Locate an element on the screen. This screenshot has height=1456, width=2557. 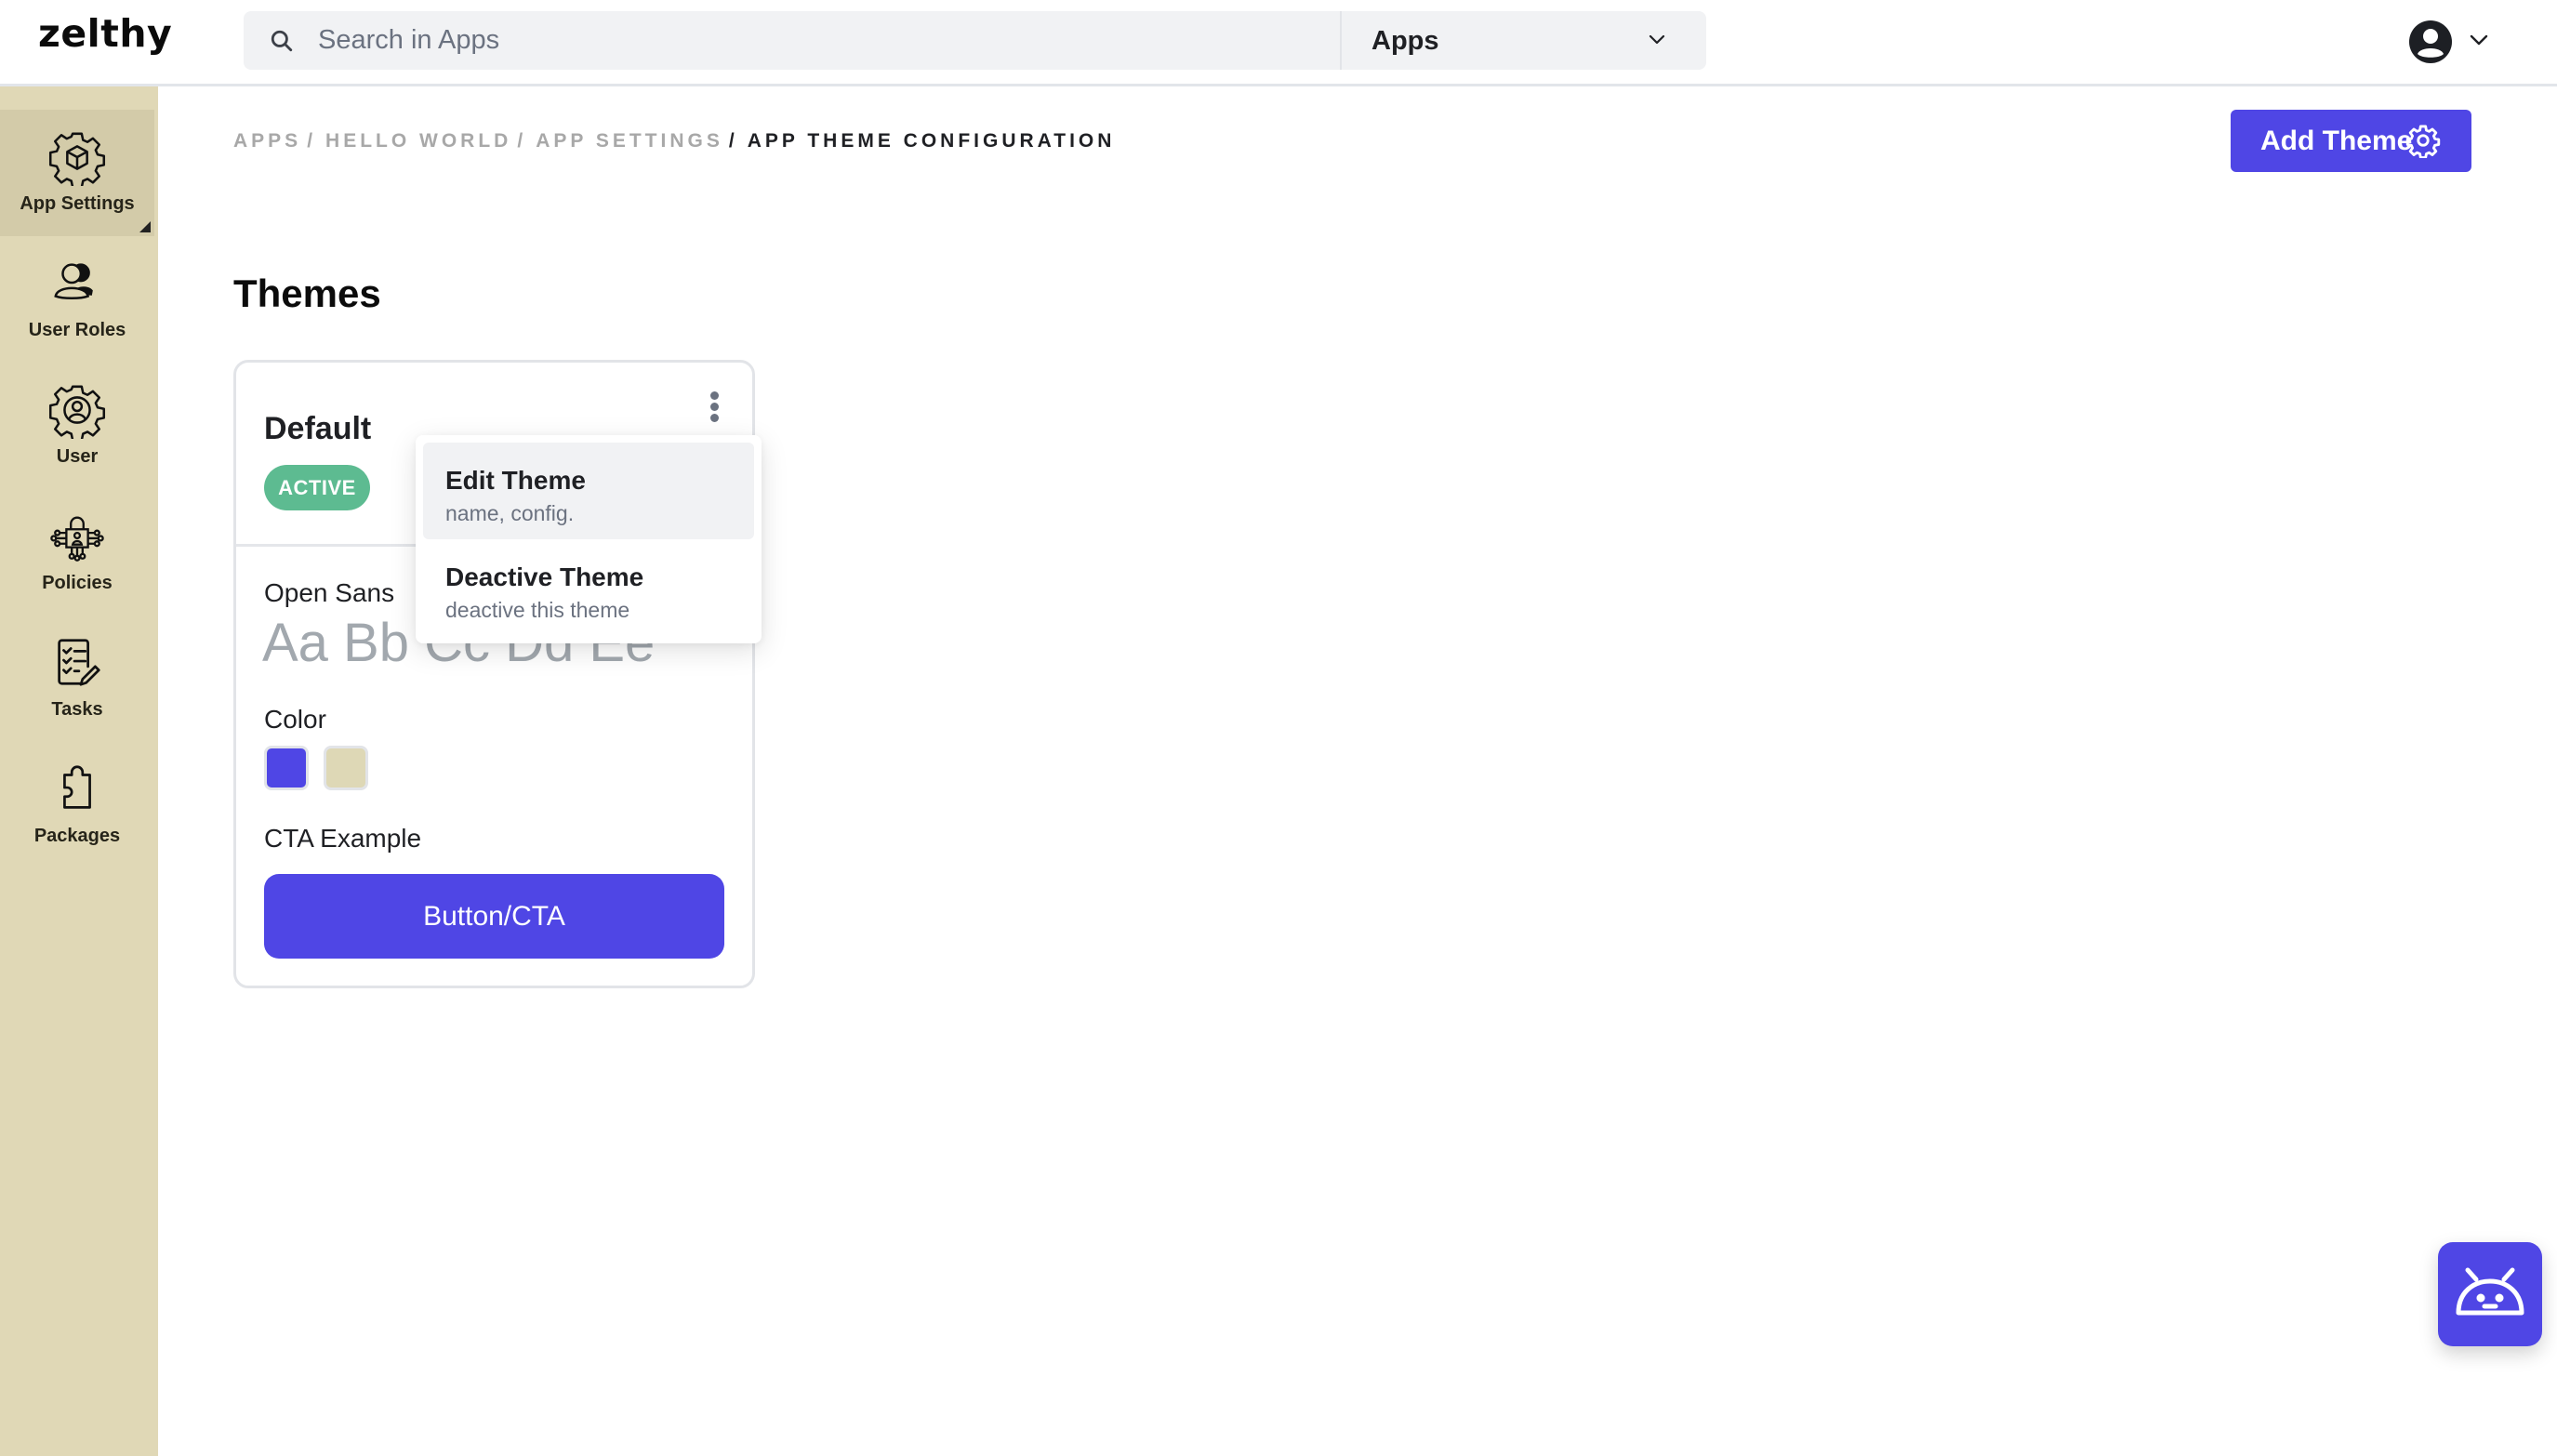
font-name: Open Sans is located at coordinates (329, 592).